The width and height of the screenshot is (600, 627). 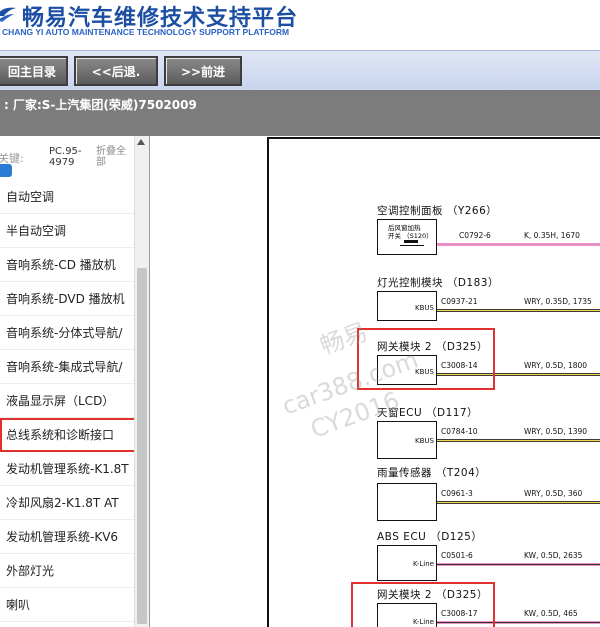 I want to click on menu-item: 喇叭, so click(x=68, y=605).